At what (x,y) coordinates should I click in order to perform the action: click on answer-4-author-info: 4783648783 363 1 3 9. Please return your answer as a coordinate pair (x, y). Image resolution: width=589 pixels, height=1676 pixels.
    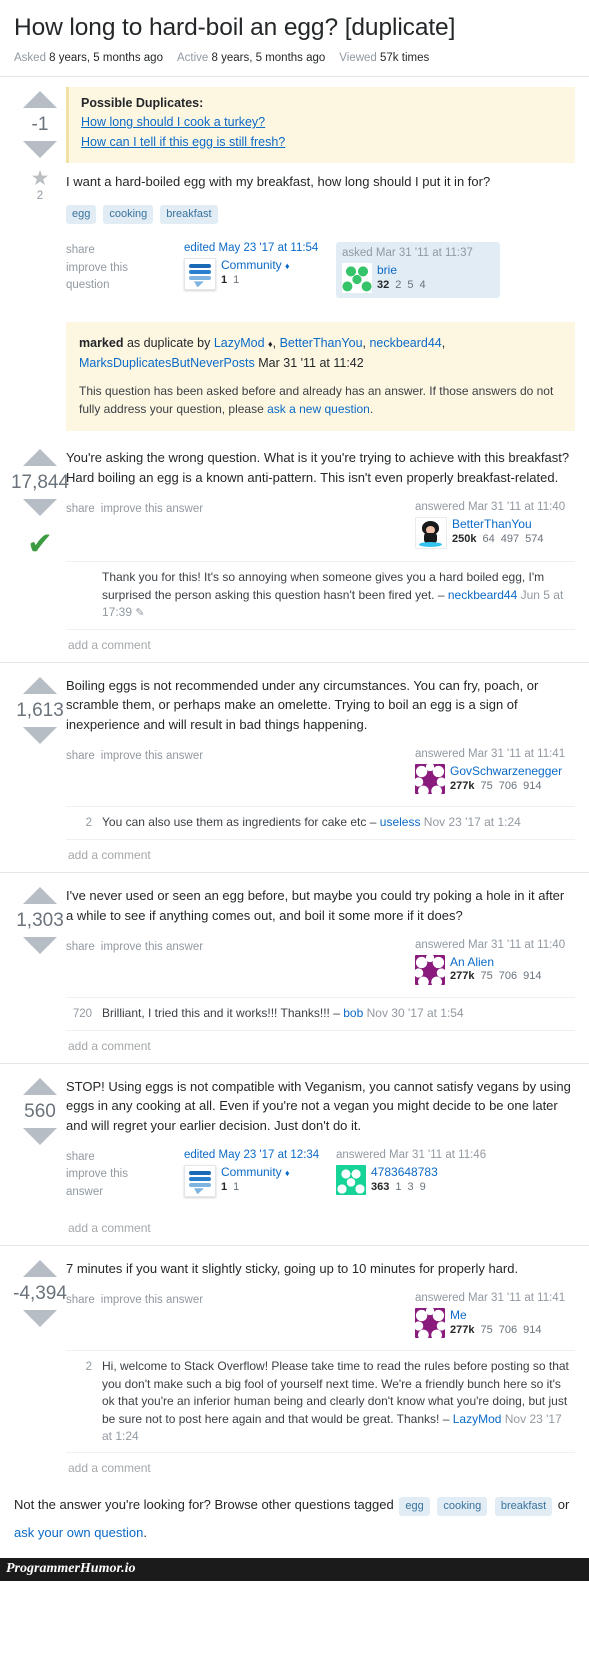
    Looking at the image, I should click on (404, 1178).